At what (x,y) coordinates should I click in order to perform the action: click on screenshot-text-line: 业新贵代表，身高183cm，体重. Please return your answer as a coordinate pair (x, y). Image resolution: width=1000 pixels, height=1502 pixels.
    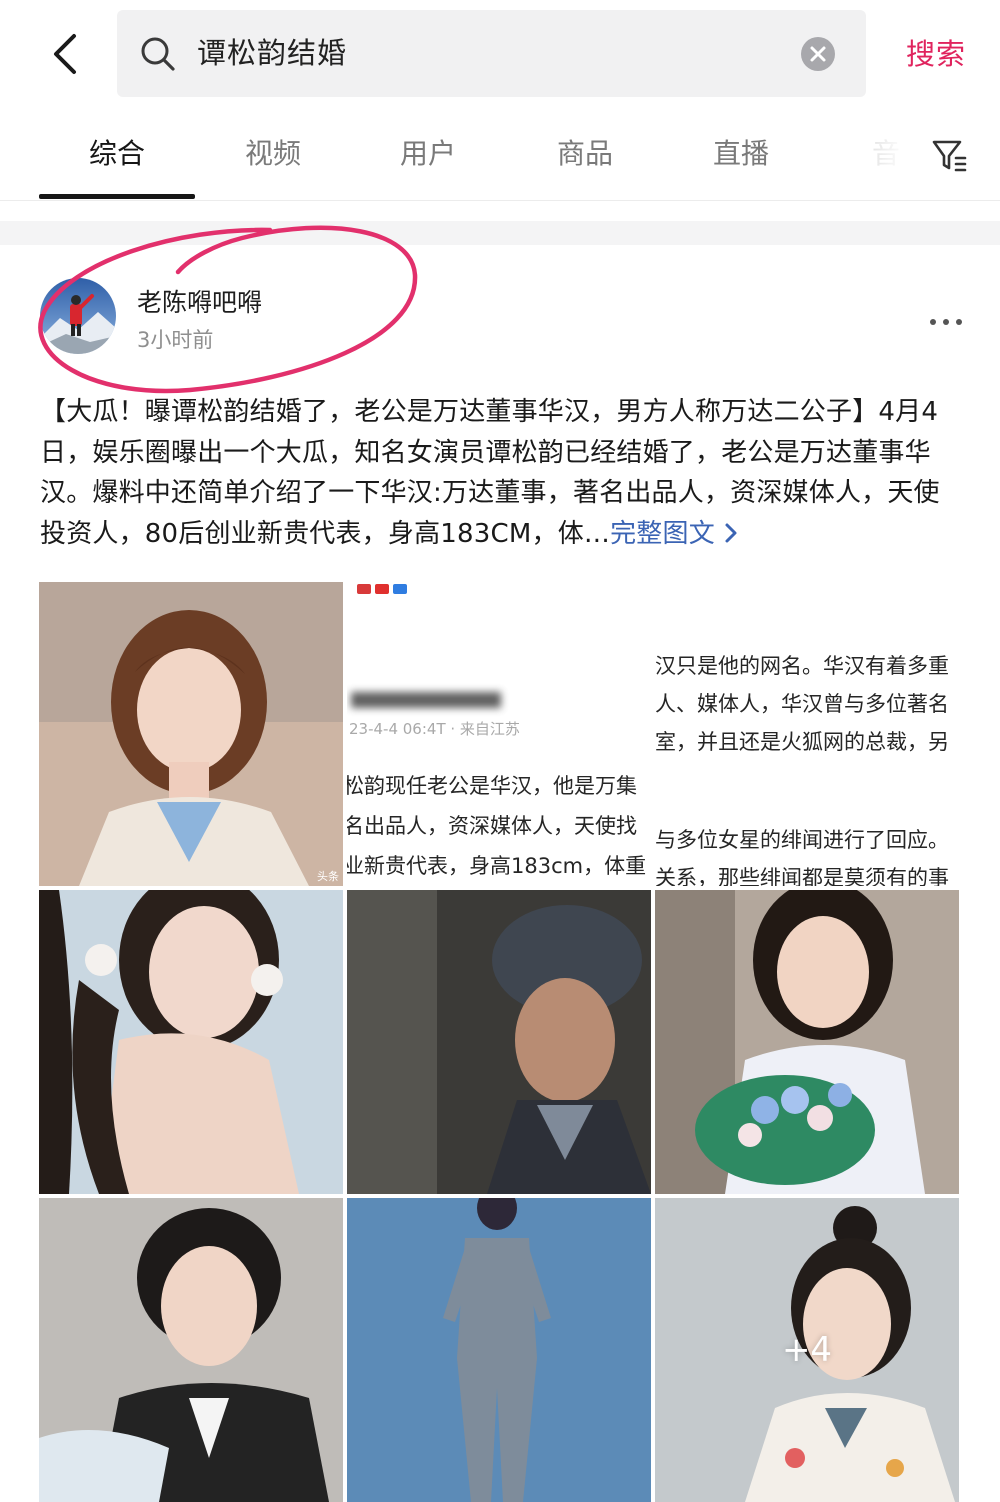
    Looking at the image, I should click on (497, 866).